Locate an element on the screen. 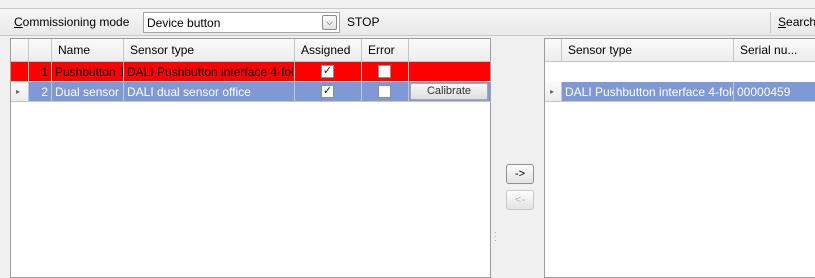  column-header-name: Name is located at coordinates (88, 50).